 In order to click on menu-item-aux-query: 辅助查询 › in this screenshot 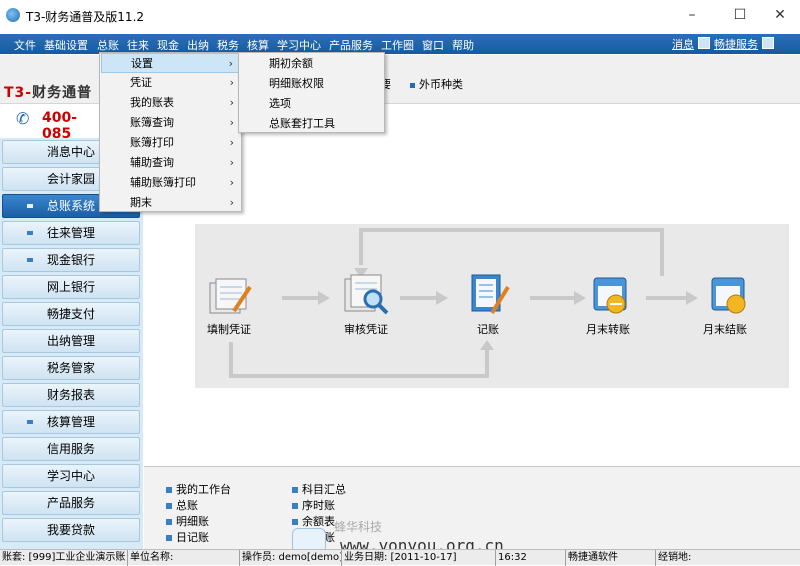, I will do `click(170, 163)`.